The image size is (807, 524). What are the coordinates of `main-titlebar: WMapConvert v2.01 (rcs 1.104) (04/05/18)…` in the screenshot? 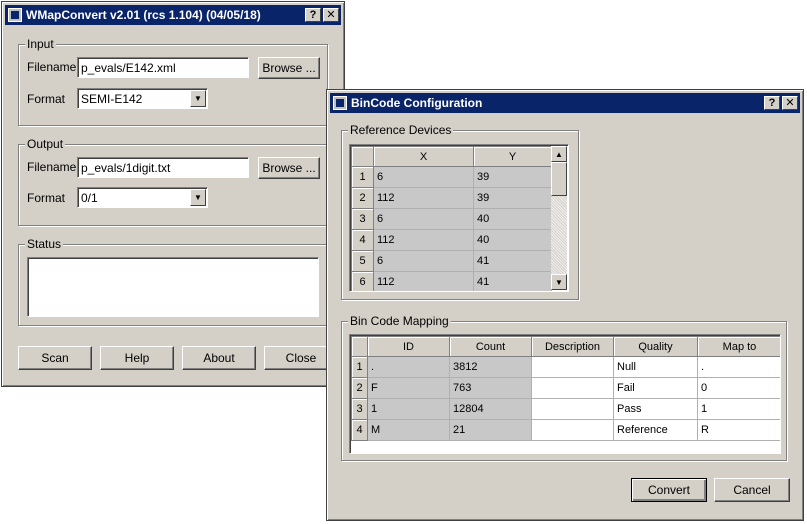 It's located at (173, 15).